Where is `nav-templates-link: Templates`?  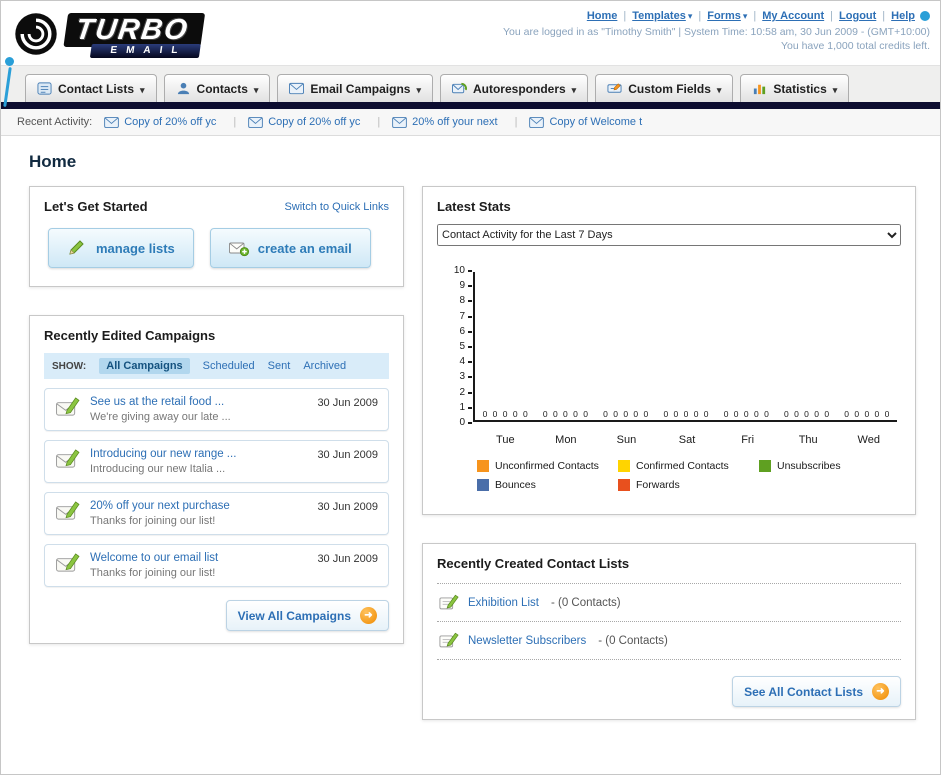
nav-templates-link: Templates is located at coordinates (659, 16).